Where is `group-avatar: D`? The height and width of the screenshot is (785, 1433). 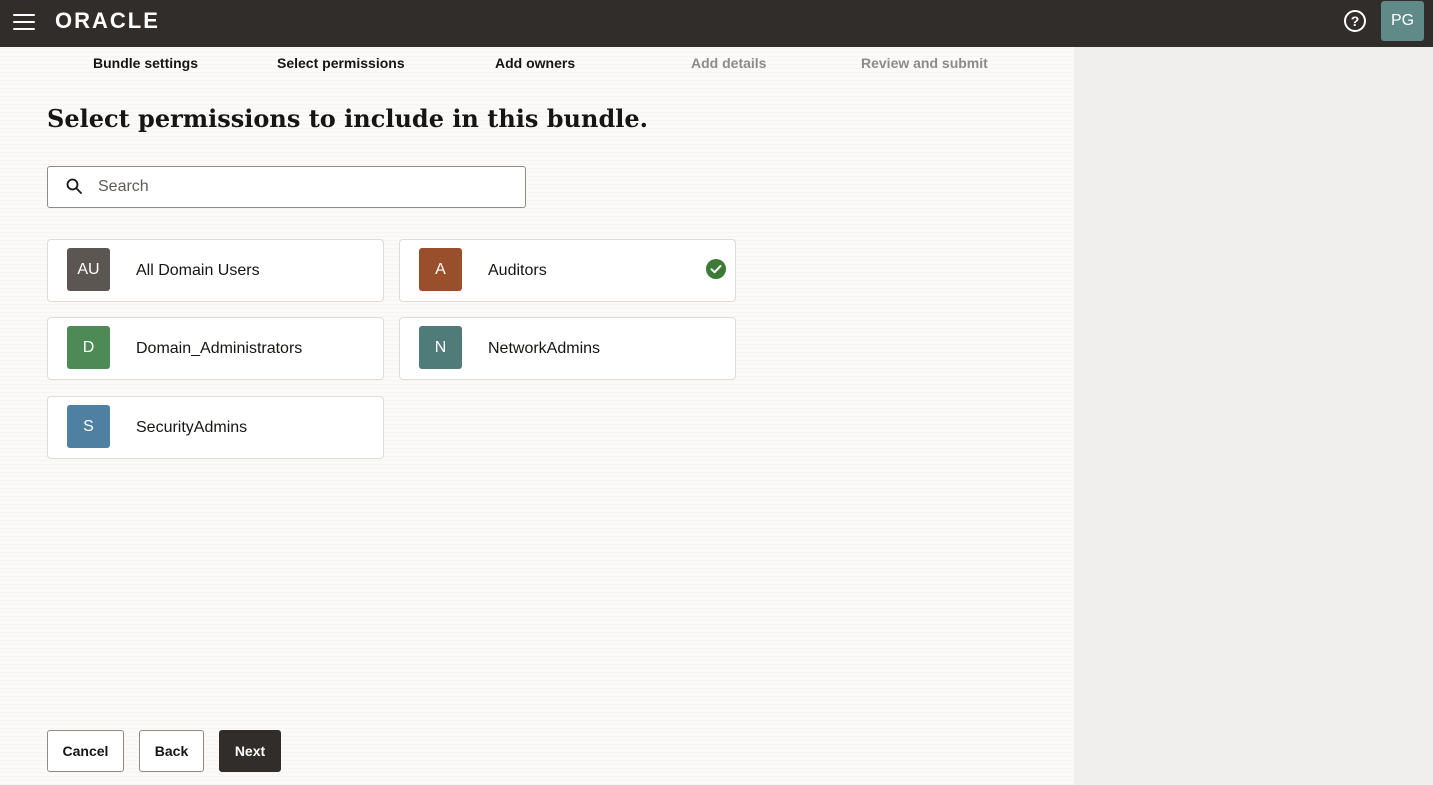
group-avatar: D is located at coordinates (88, 347).